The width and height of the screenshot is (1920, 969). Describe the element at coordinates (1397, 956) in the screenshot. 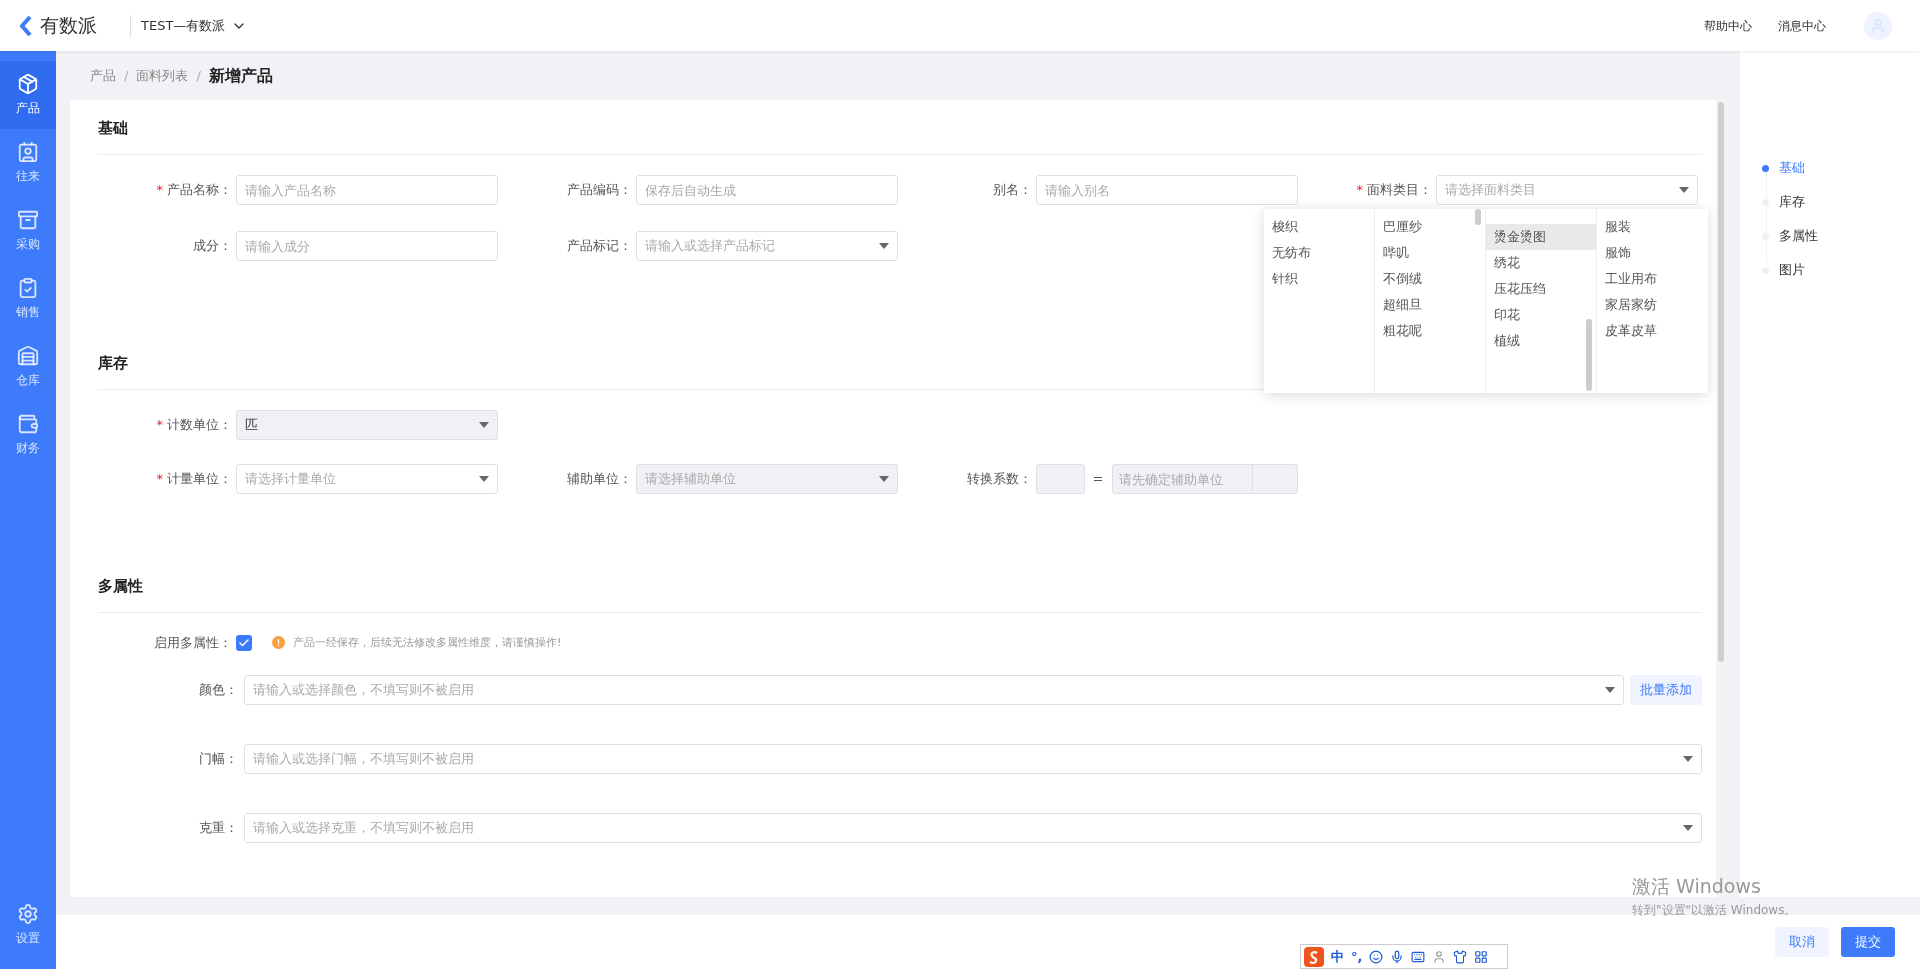

I see `microphone-icon` at that location.